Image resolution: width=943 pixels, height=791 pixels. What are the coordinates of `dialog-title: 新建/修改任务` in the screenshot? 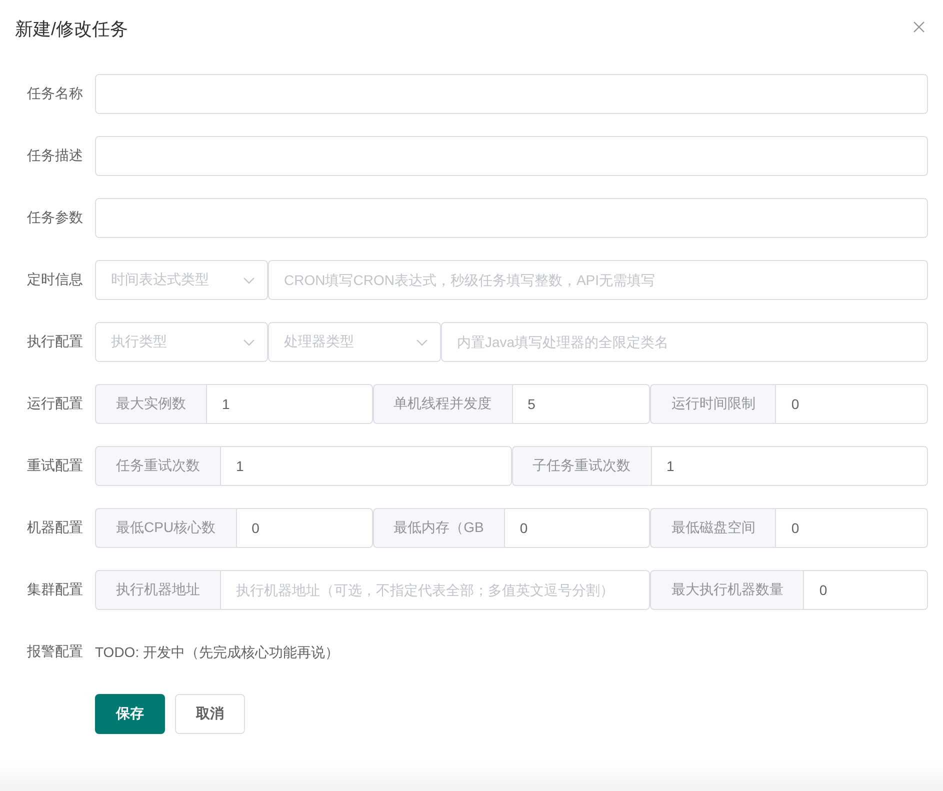 It's located at (71, 29).